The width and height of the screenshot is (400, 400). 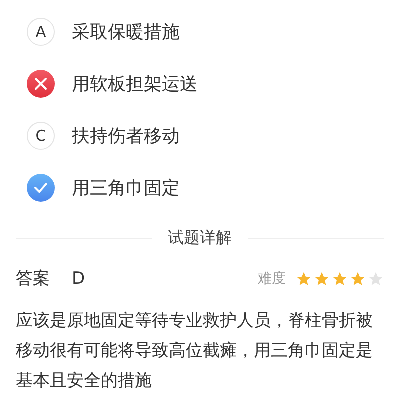 What do you see at coordinates (33, 279) in the screenshot?
I see `answer-label: 答案` at bounding box center [33, 279].